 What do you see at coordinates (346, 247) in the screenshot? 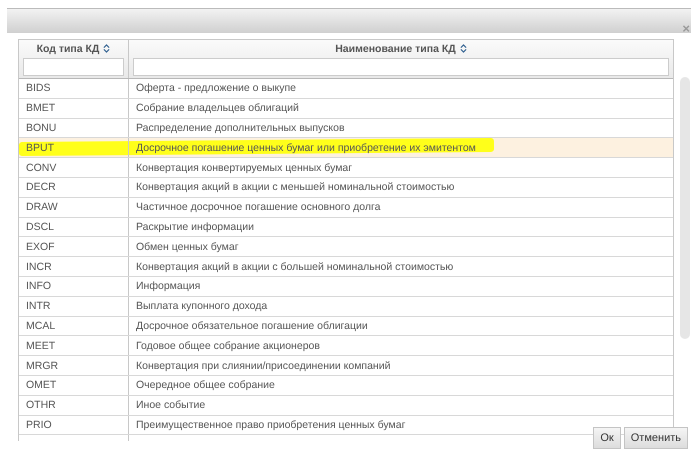
I see `table-row: EXOF Обмен ценных бумаг` at bounding box center [346, 247].